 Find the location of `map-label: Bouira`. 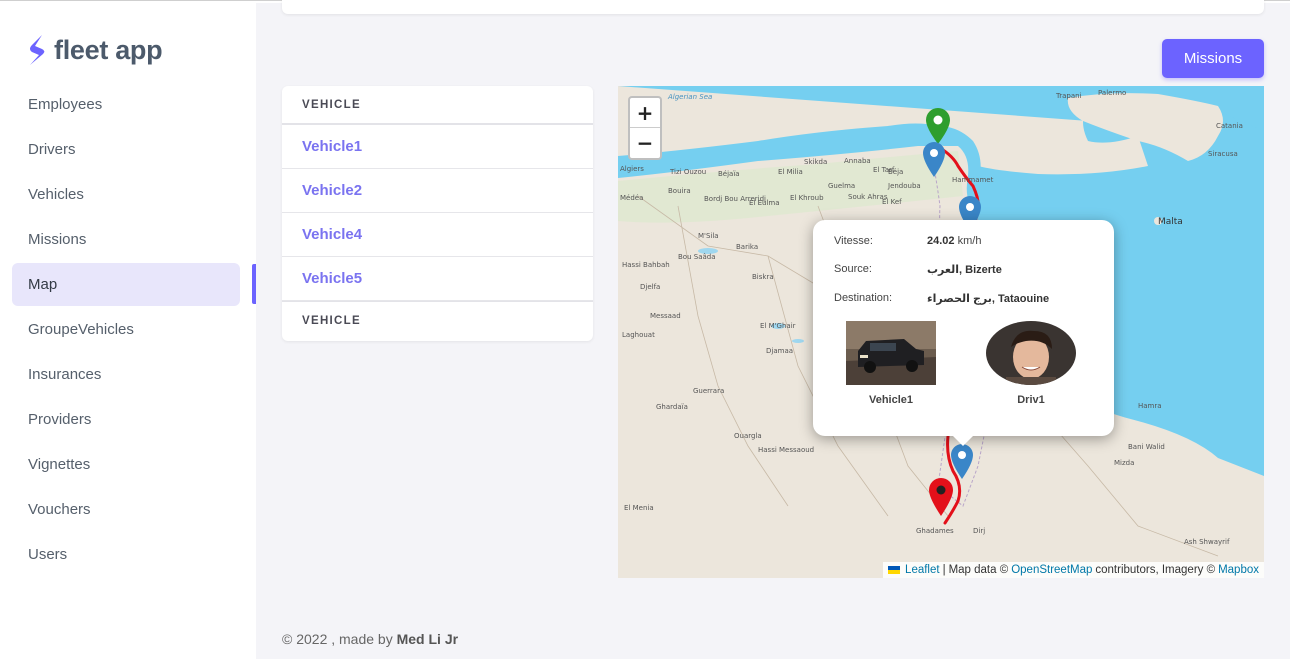

map-label: Bouira is located at coordinates (679, 191).